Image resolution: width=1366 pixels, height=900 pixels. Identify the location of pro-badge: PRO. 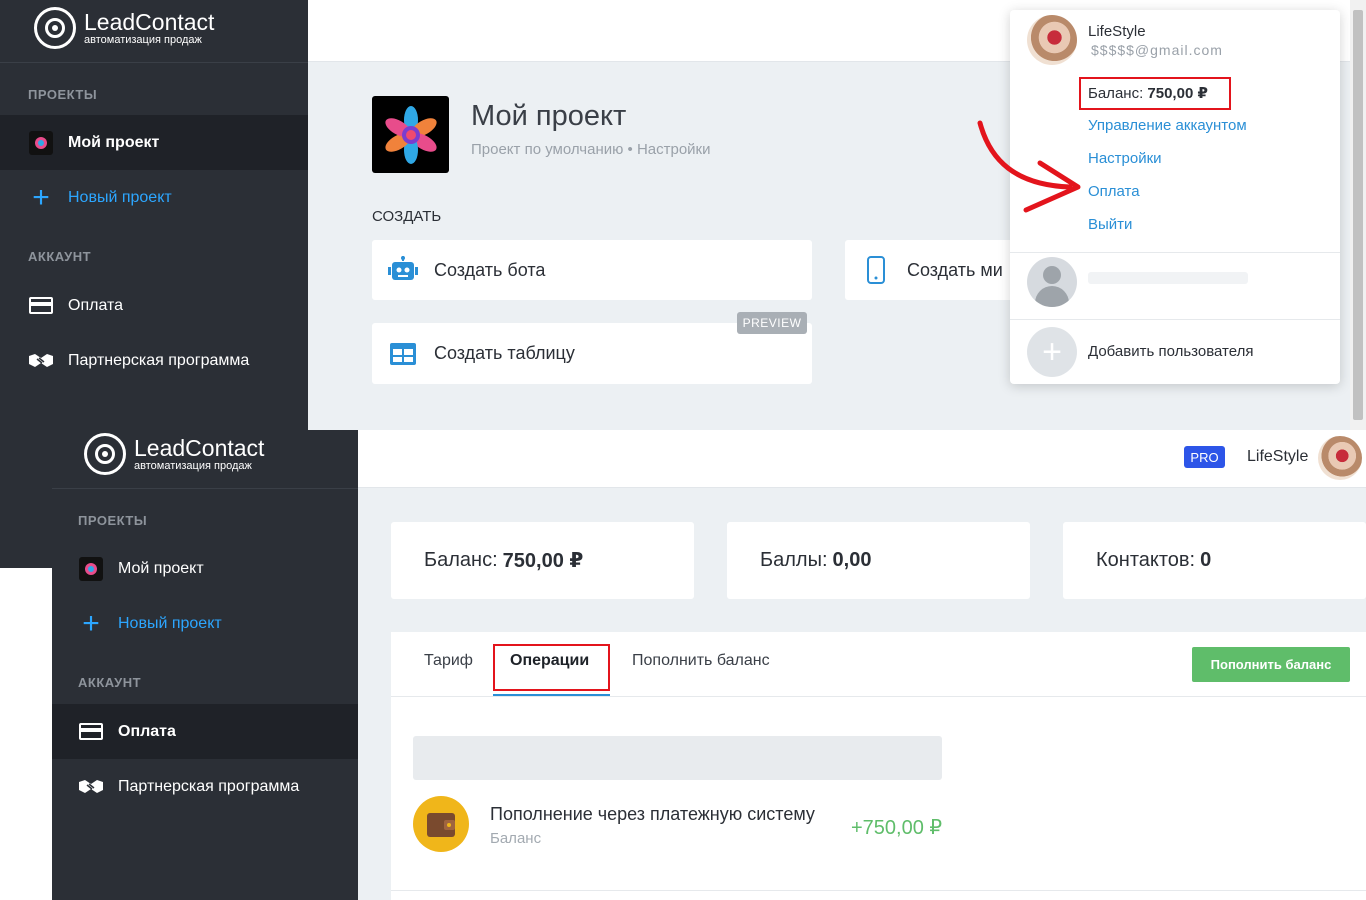
(1204, 457).